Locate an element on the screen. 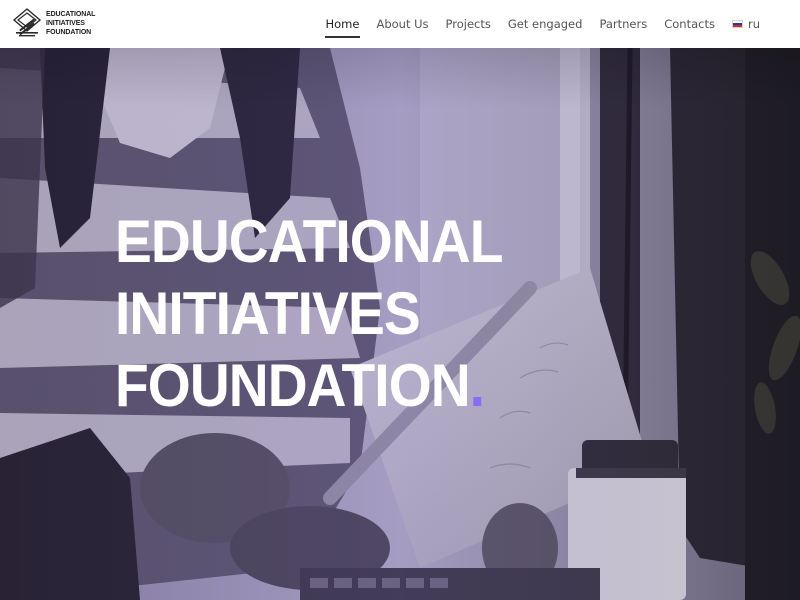 The width and height of the screenshot is (800, 600). hero-title-line-3: FOUNDATION. is located at coordinates (308, 386).